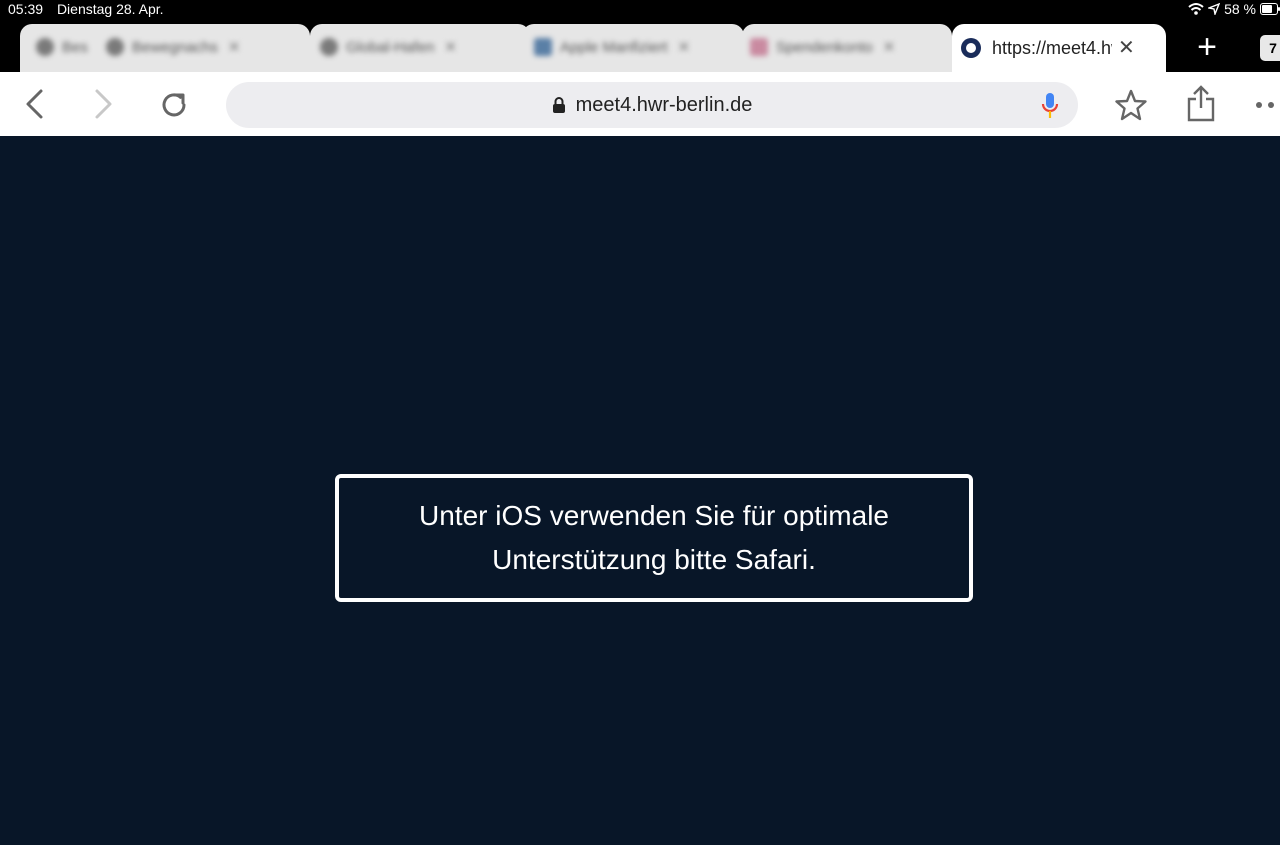 The width and height of the screenshot is (1280, 845). What do you see at coordinates (35, 104) in the screenshot?
I see `back-icon` at bounding box center [35, 104].